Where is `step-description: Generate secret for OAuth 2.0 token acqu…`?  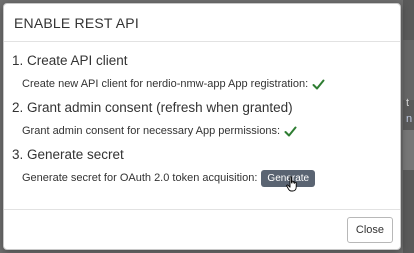 step-description: Generate secret for OAuth 2.0 token acqu… is located at coordinates (206, 178).